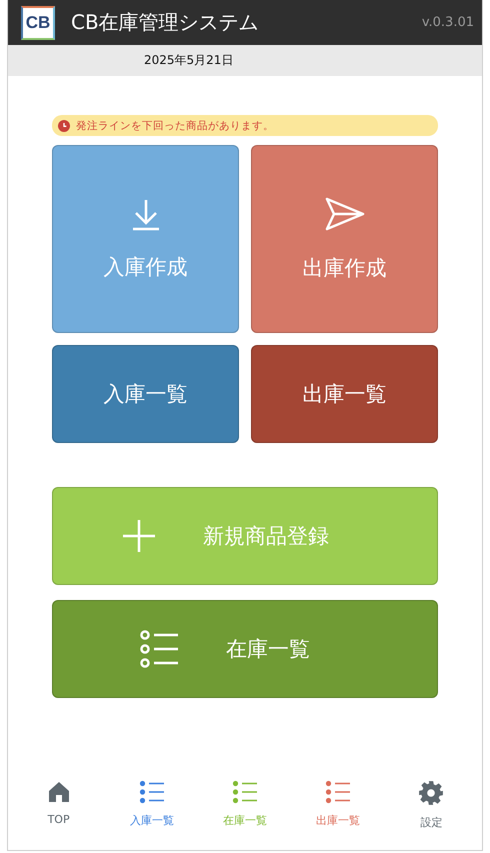  I want to click on outbound-list-button: 出庫一覧, so click(344, 394).